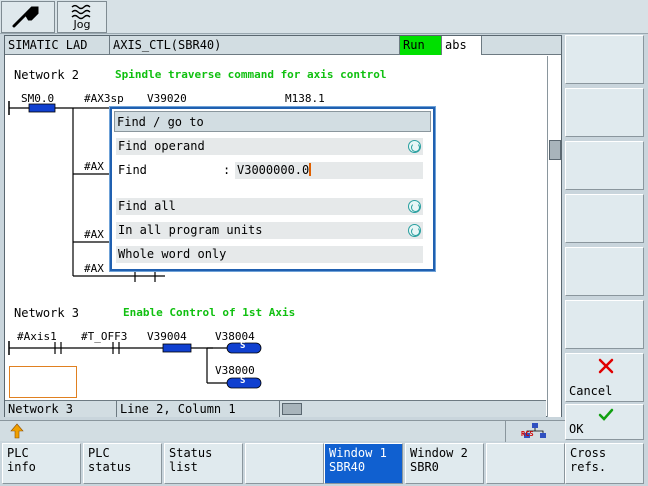  What do you see at coordinates (591, 391) in the screenshot?
I see `cancel-label: Cancel` at bounding box center [591, 391].